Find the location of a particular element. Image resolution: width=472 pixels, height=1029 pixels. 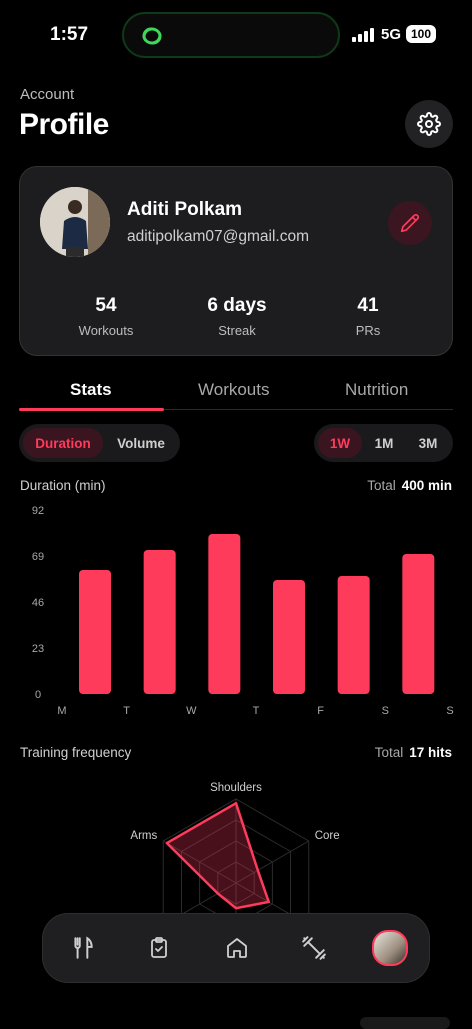

home-icon is located at coordinates (237, 948).